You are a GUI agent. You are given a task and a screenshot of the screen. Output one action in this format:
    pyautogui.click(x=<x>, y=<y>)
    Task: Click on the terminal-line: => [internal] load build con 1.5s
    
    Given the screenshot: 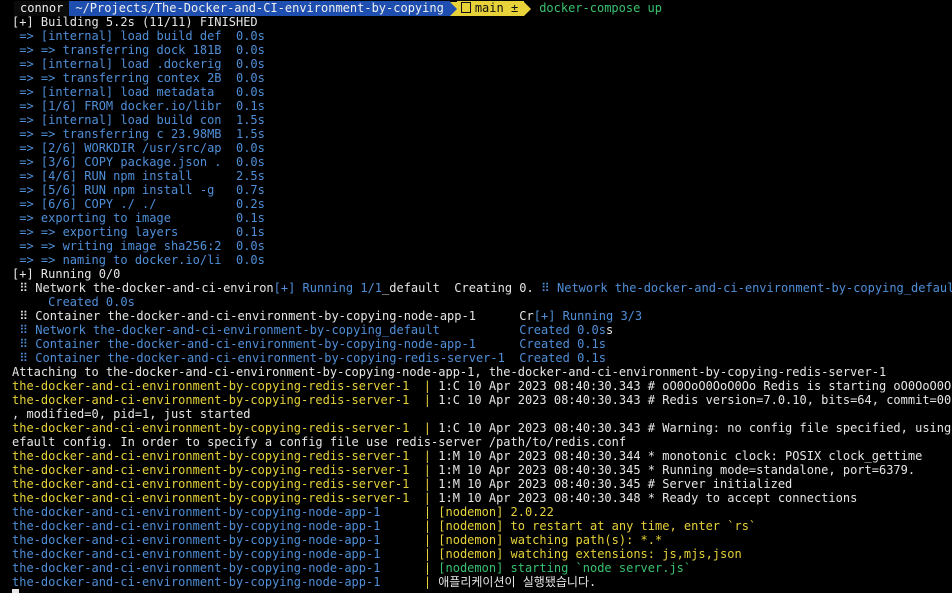 What is the action you would take?
    pyautogui.click(x=138, y=120)
    